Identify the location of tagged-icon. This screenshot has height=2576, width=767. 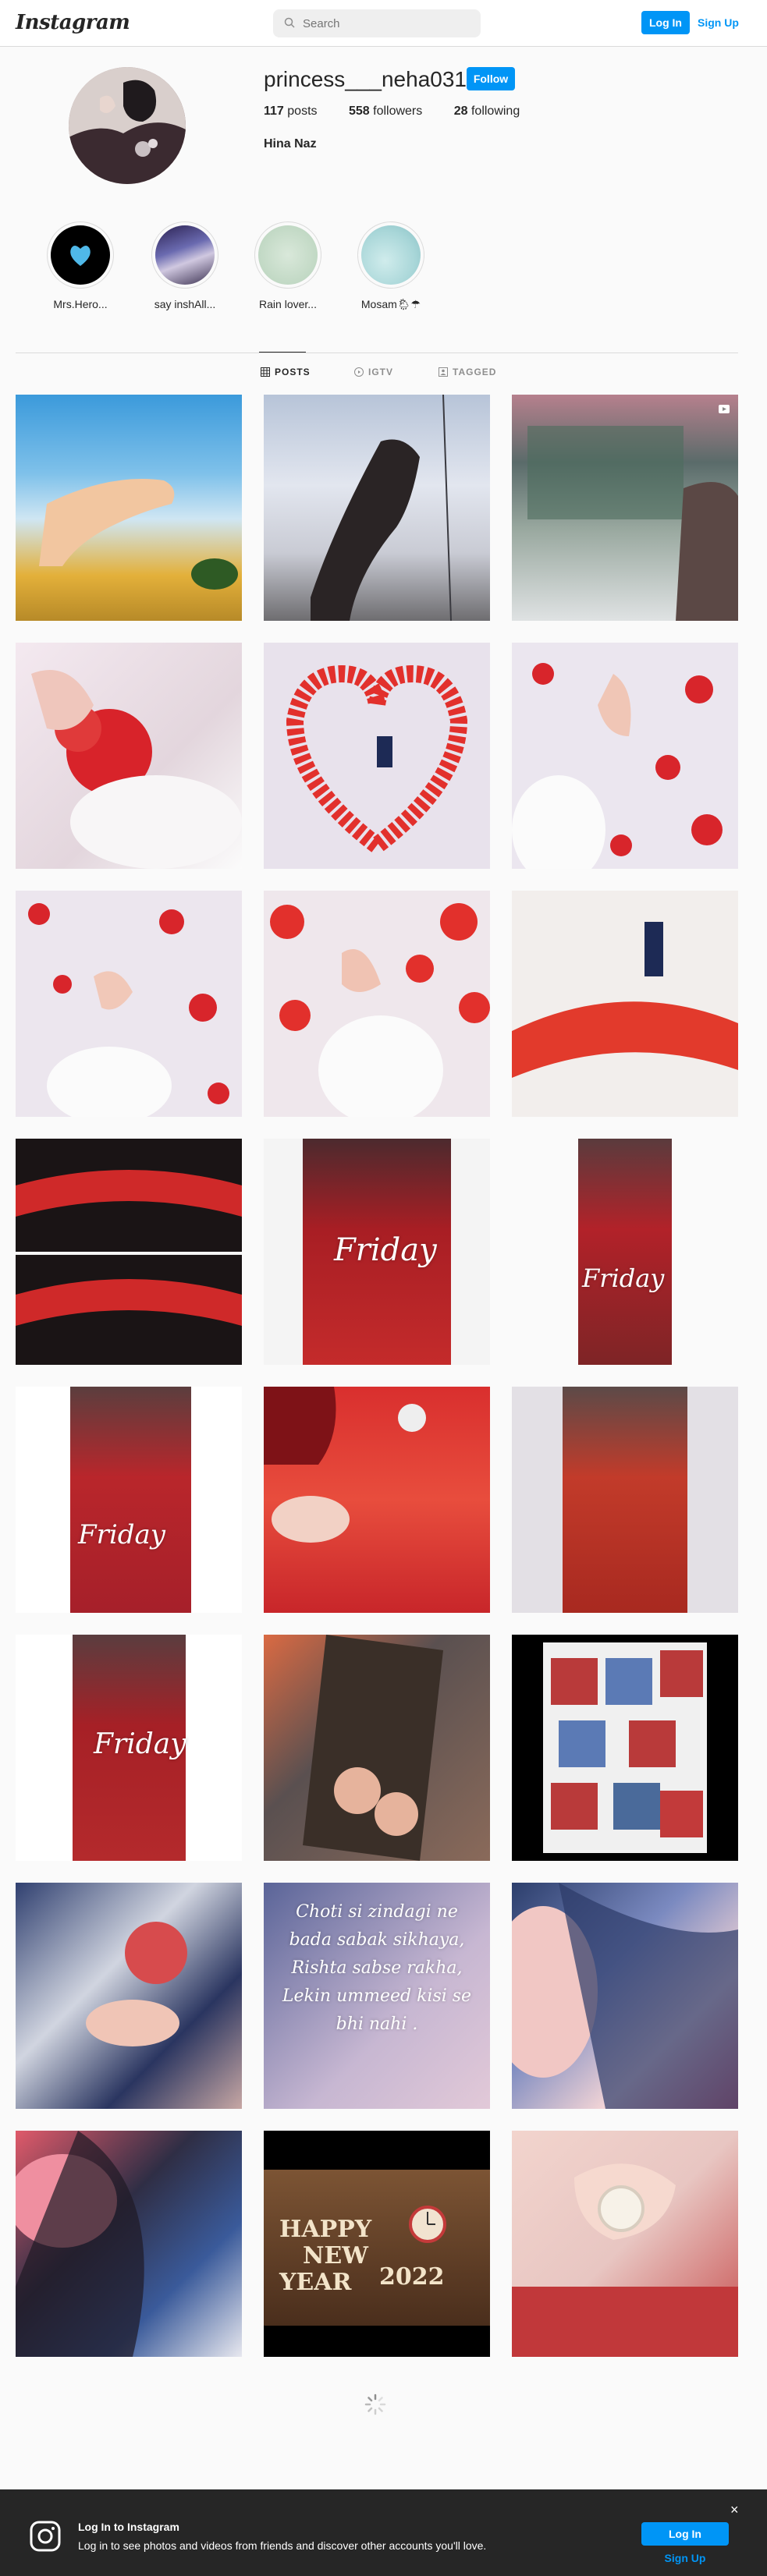
(443, 372).